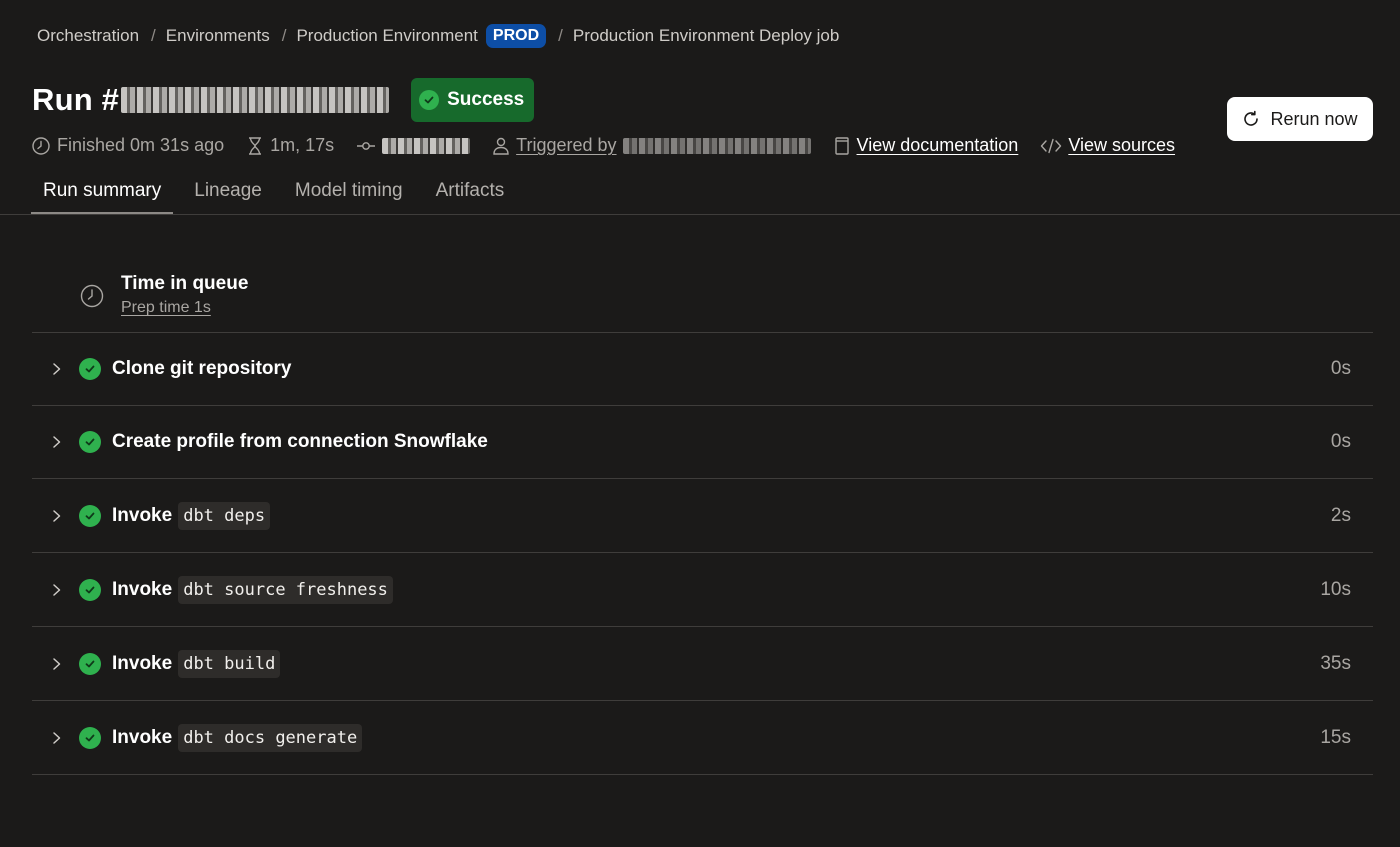  I want to click on triggered-meta: Triggered by, so click(651, 145).